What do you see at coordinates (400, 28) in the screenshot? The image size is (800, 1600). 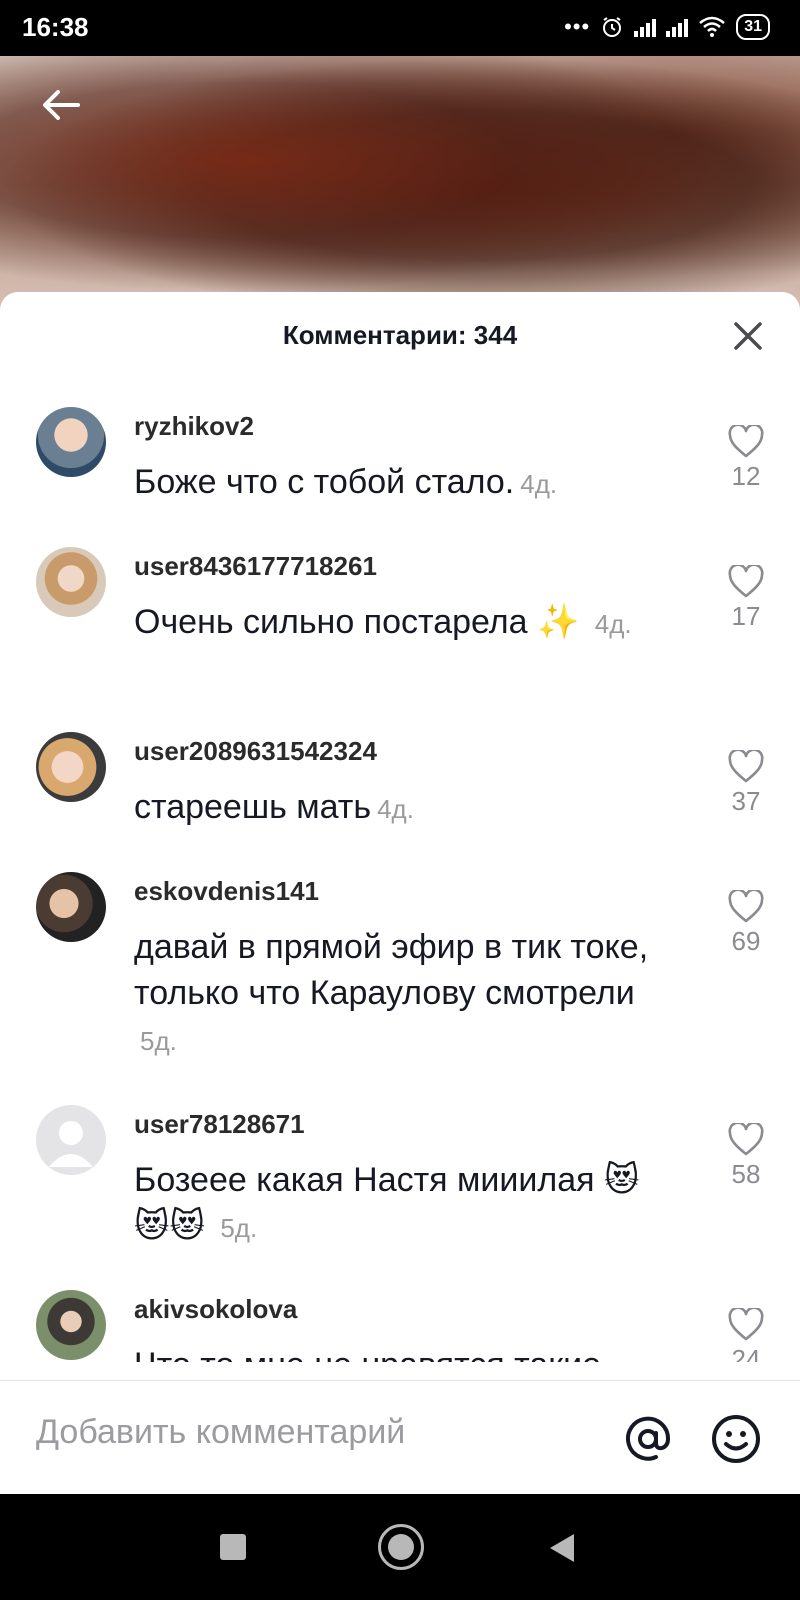 I see `status-bar: 16:38 ••• 31` at bounding box center [400, 28].